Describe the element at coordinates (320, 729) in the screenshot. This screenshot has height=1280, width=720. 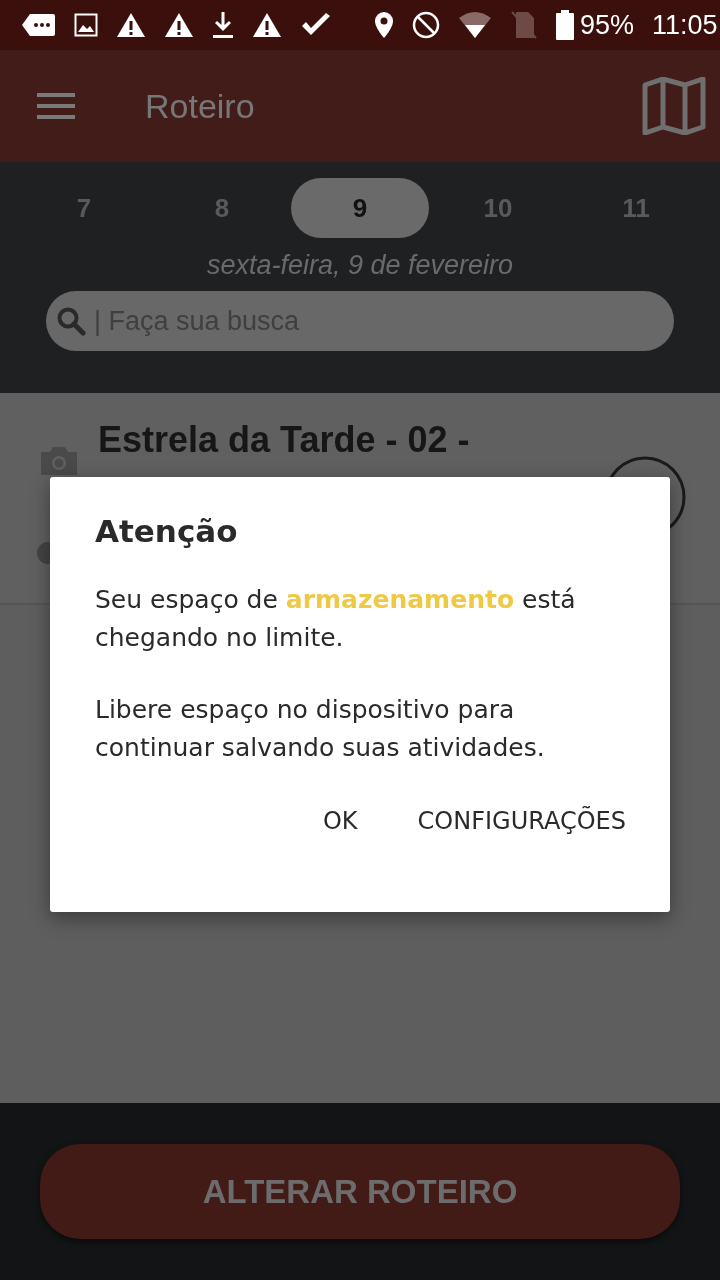
I see `dialog-message: Libere espaço no dispositivo para continuar salvando suas atividades.` at that location.